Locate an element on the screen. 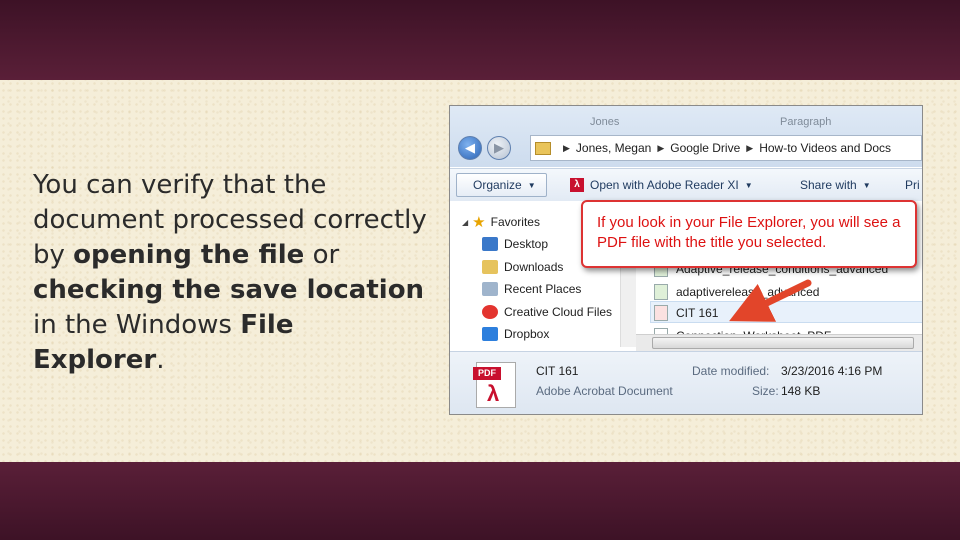 The image size is (960, 540). breadcrumb-item: How-to Videos and Docs is located at coordinates (825, 148).